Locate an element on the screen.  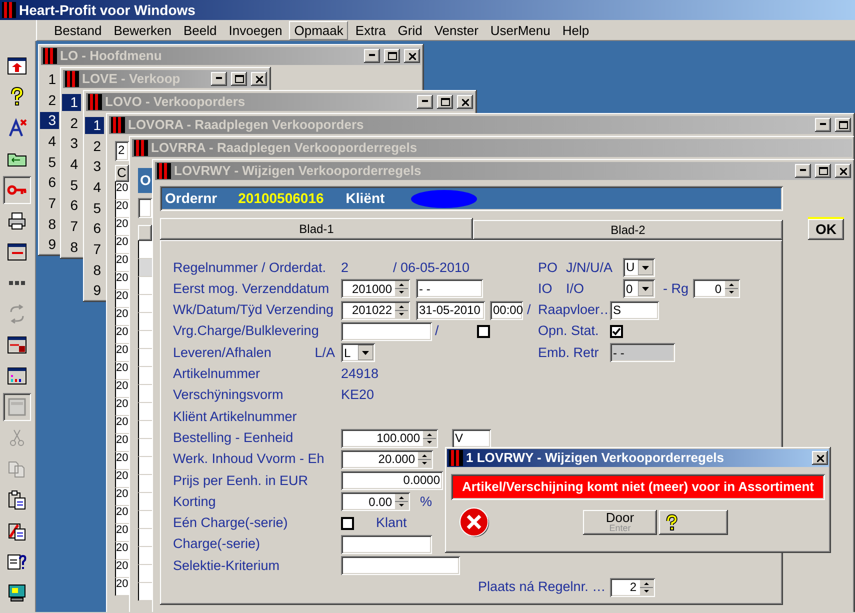
menu-item: Opmaak is located at coordinates (318, 30).